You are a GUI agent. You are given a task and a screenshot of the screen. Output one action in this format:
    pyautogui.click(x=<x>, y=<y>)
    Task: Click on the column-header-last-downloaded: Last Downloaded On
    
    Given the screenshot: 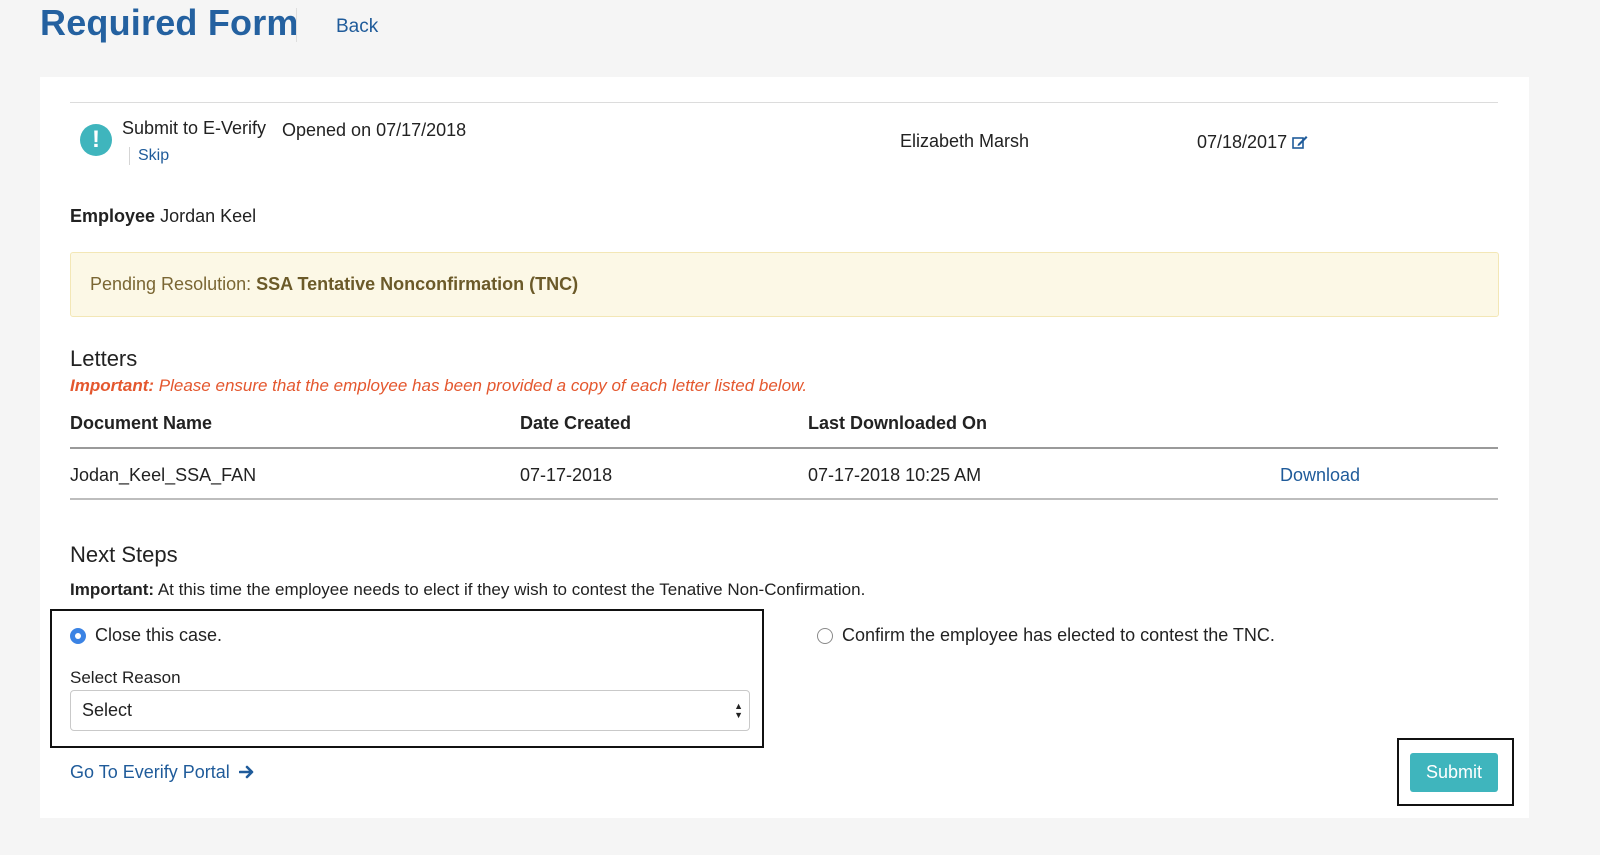 What is the action you would take?
    pyautogui.click(x=898, y=423)
    